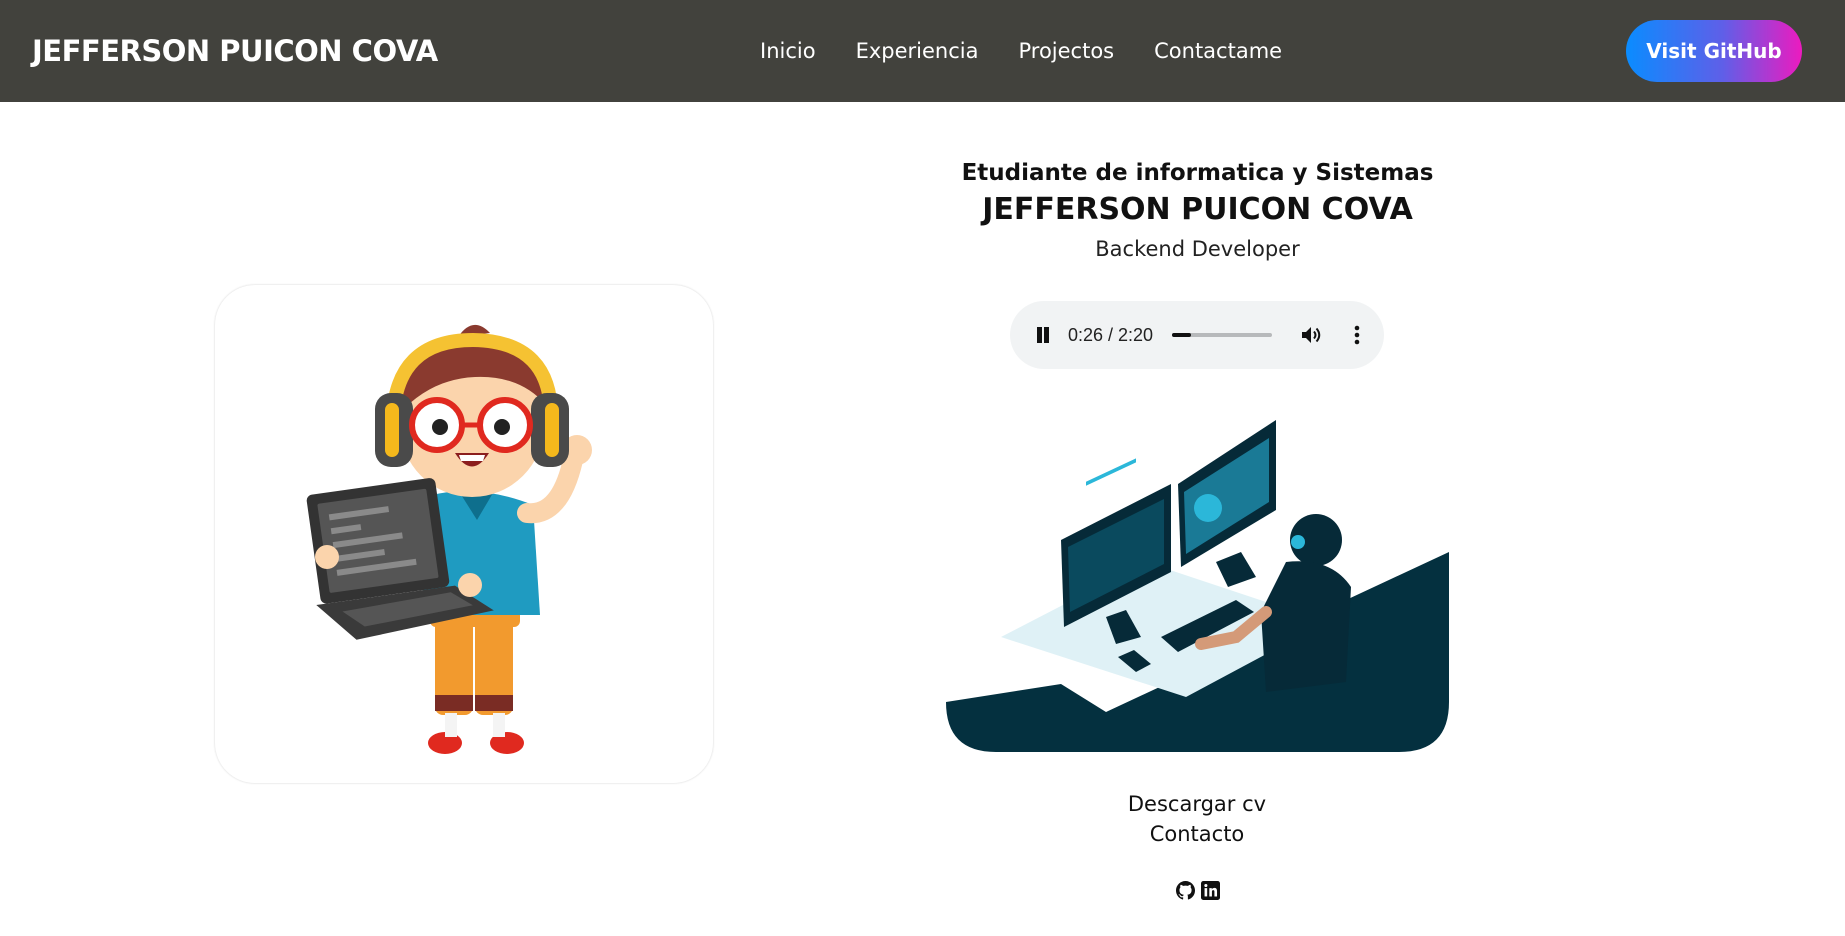 The height and width of the screenshot is (936, 1845). What do you see at coordinates (1222, 335) in the screenshot?
I see `audio-progress-slider` at bounding box center [1222, 335].